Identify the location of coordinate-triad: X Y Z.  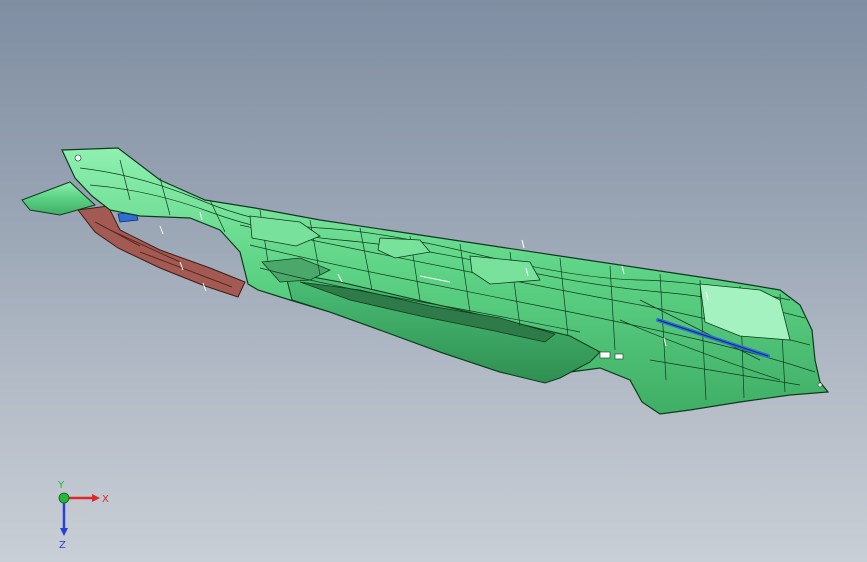
(80, 515).